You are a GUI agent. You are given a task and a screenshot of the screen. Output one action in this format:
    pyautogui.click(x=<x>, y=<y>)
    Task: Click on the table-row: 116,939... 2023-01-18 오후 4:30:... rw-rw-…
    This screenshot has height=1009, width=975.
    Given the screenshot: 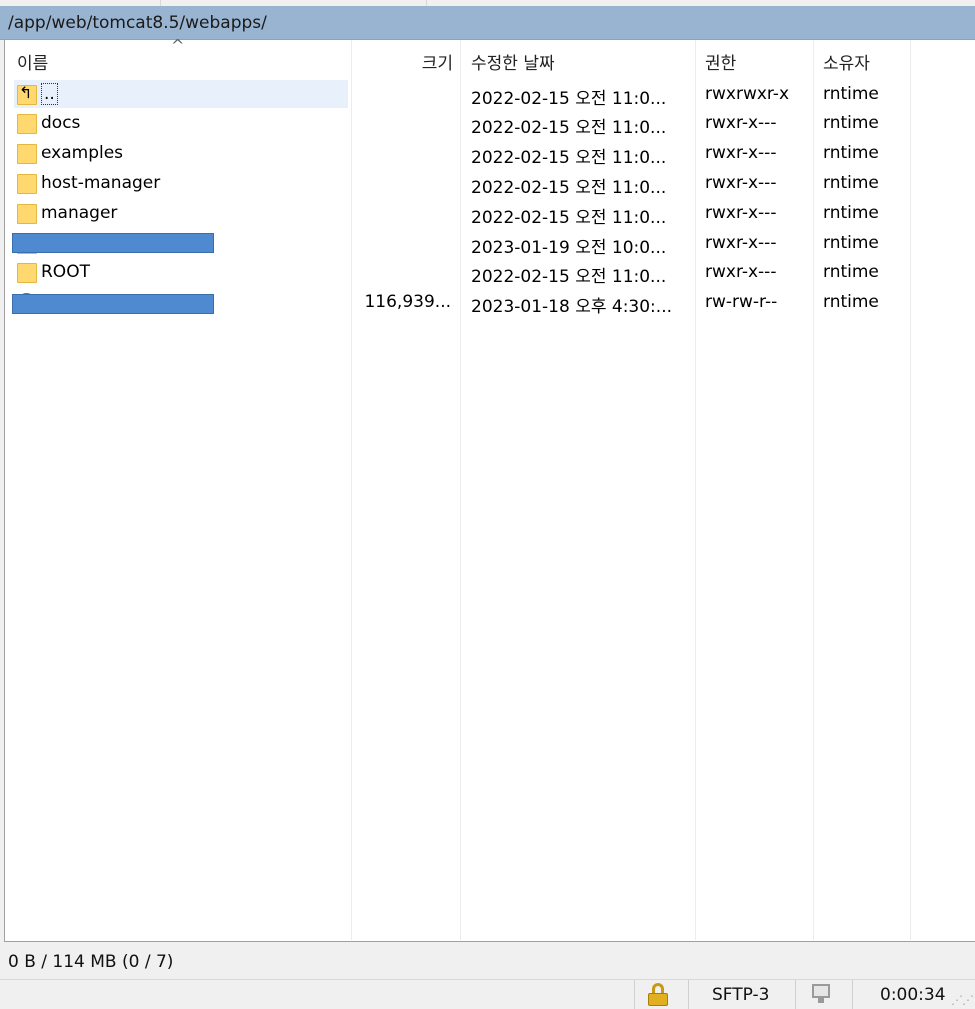 What is the action you would take?
    pyautogui.click(x=457, y=303)
    